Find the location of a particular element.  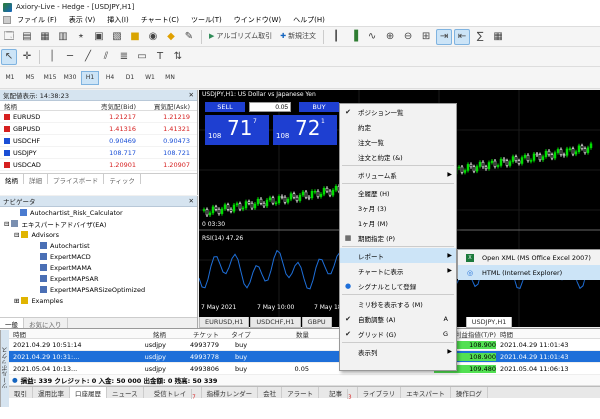

context-menu-item: 約定 is located at coordinates (398, 126).